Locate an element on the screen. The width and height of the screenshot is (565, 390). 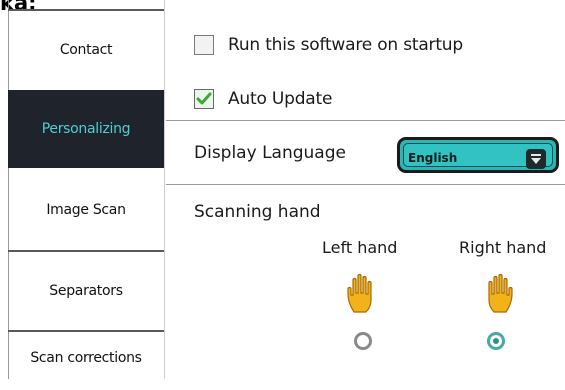
sidebar-divider is located at coordinates (86, 331).